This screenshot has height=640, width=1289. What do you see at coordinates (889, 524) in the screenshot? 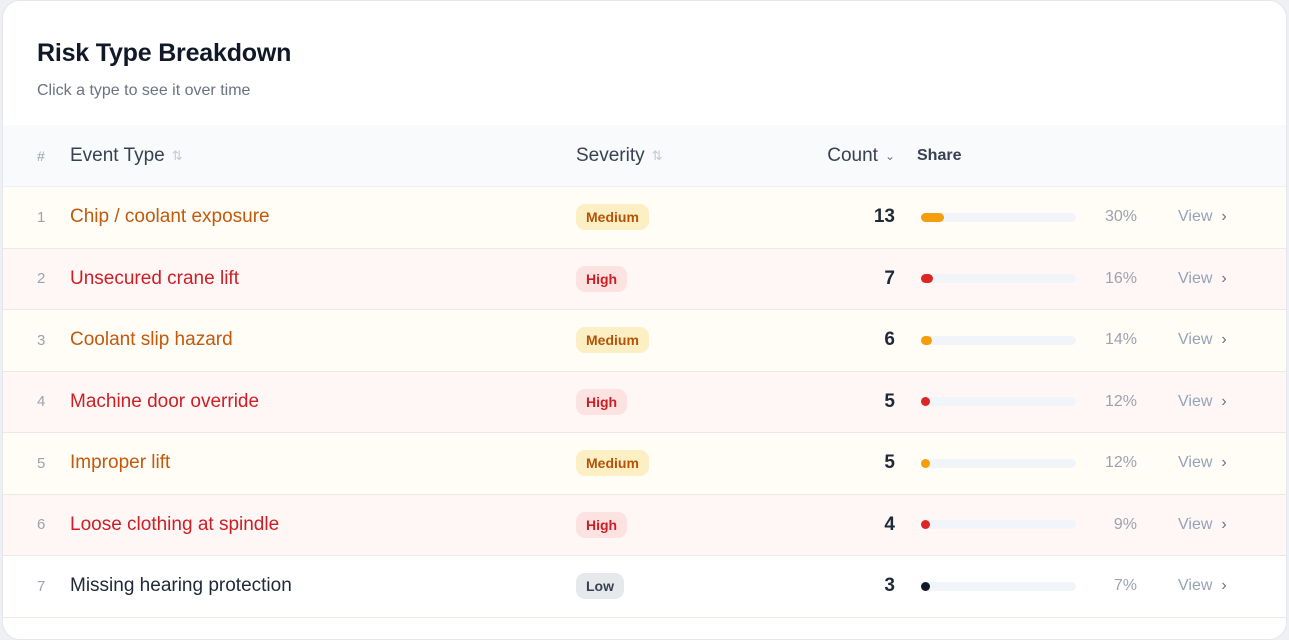
I see `count-value: 4` at bounding box center [889, 524].